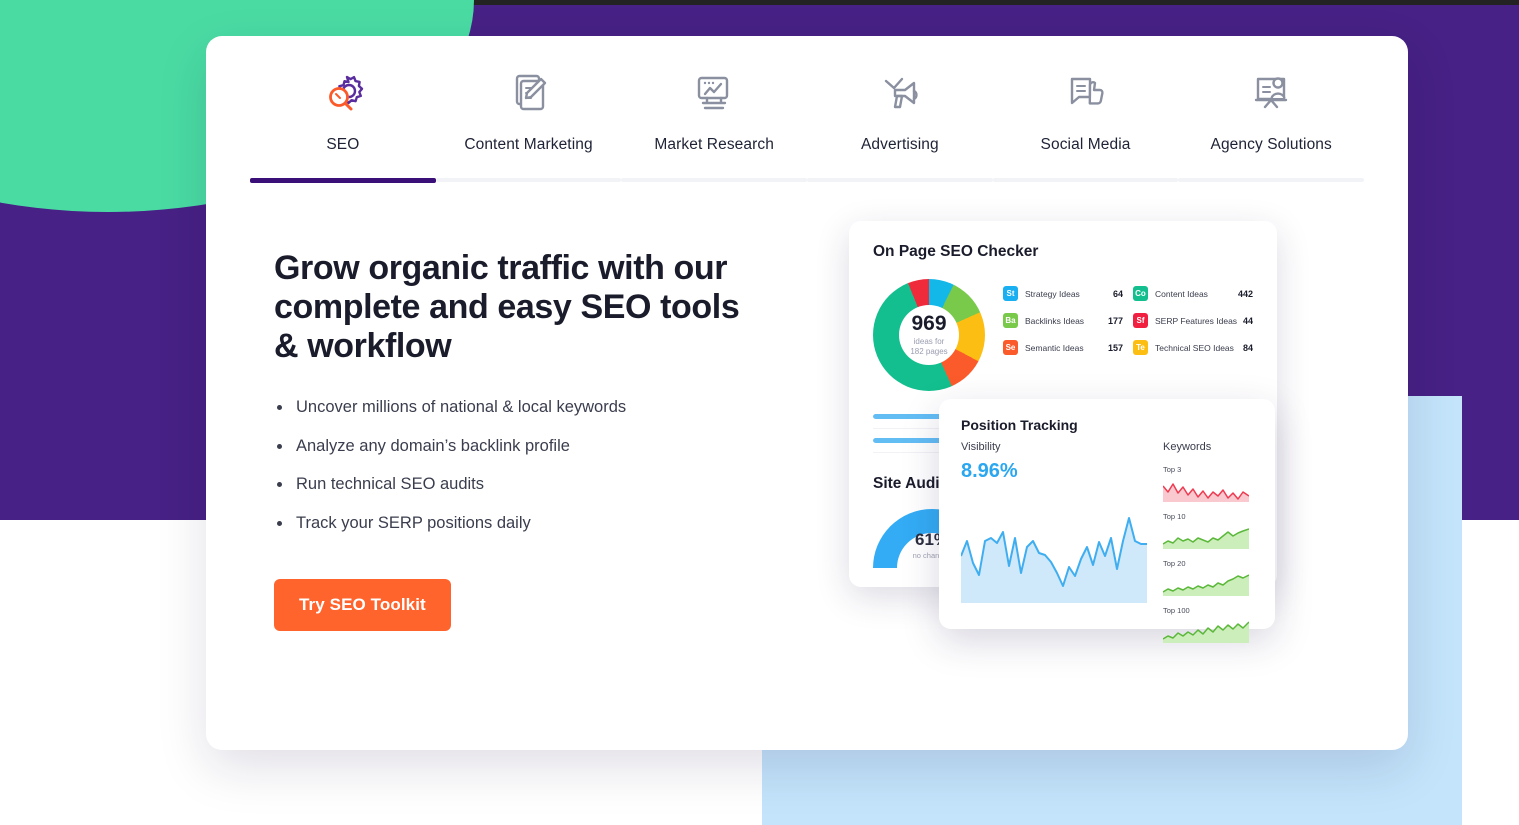  What do you see at coordinates (1174, 563) in the screenshot?
I see `keyword-label: Top 20` at bounding box center [1174, 563].